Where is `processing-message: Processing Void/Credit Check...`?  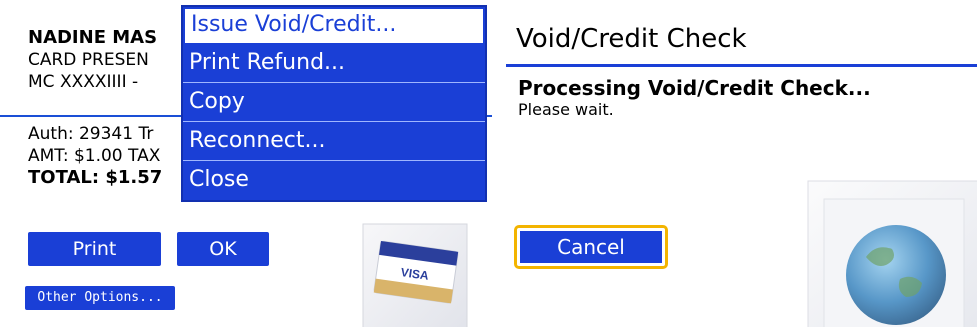 processing-message: Processing Void/Credit Check... is located at coordinates (694, 88).